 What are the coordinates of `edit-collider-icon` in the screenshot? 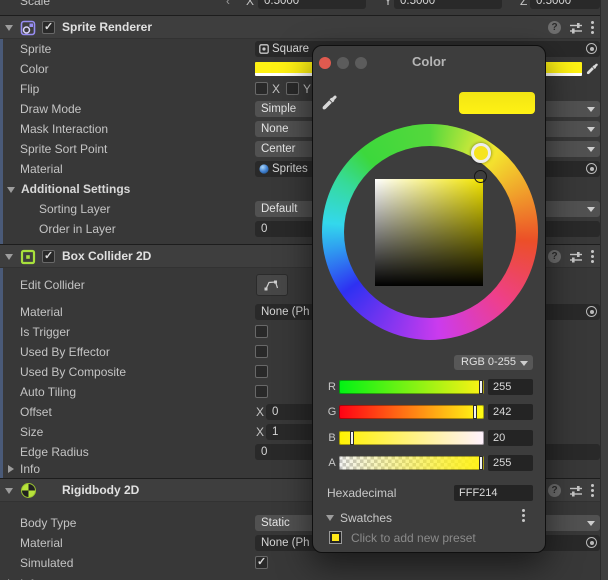 It's located at (271, 285).